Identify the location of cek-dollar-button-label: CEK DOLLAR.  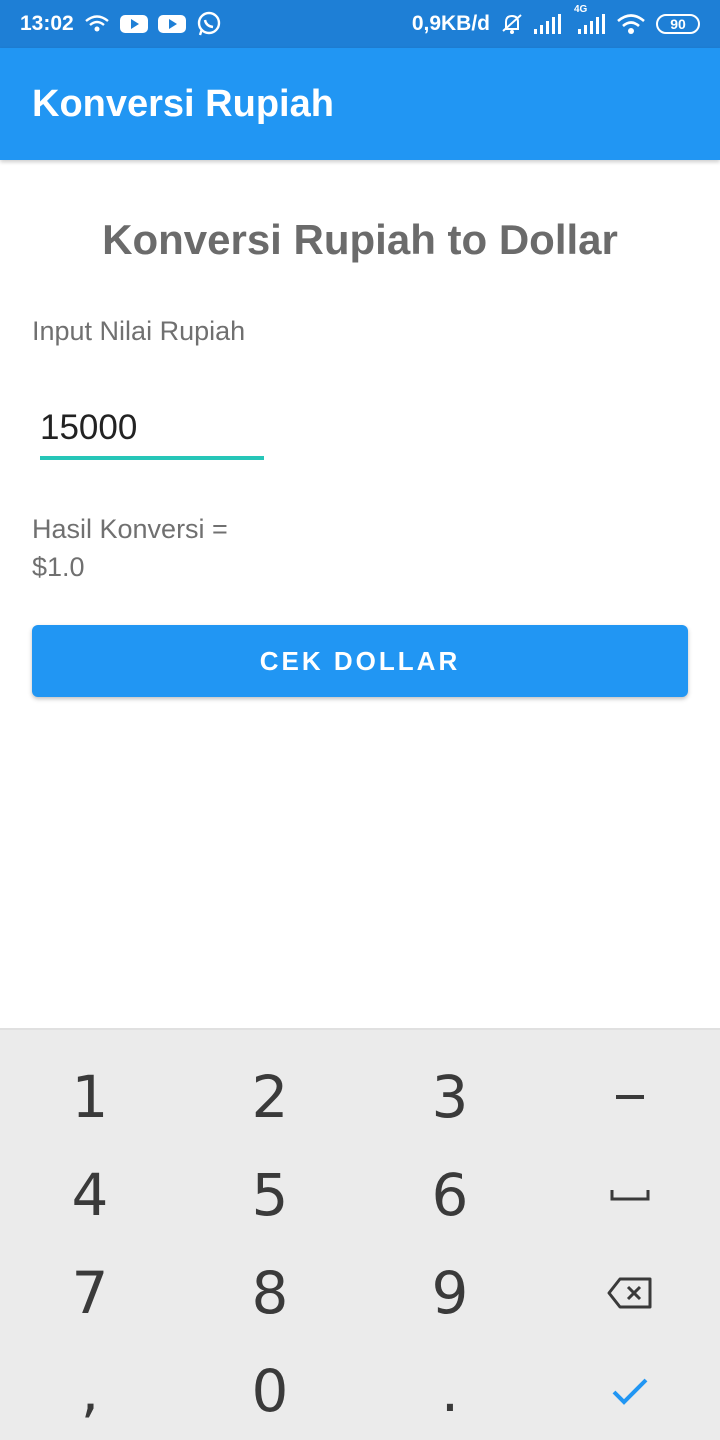
(360, 660).